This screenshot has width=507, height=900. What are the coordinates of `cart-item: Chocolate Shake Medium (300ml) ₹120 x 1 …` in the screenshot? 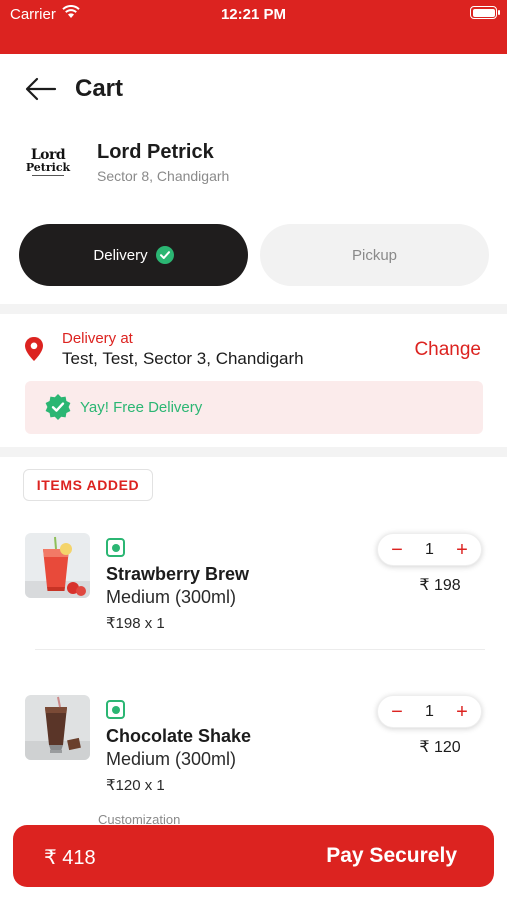 It's located at (253, 760).